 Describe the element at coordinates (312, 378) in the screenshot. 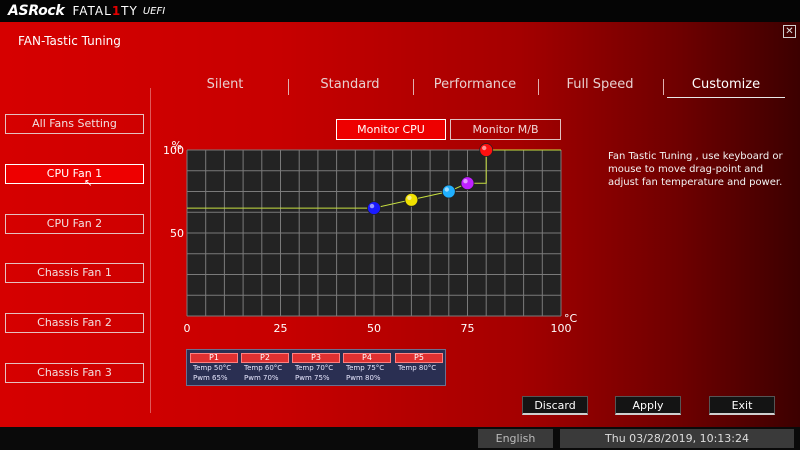

I see `point-pwm: Pwm 75%` at that location.